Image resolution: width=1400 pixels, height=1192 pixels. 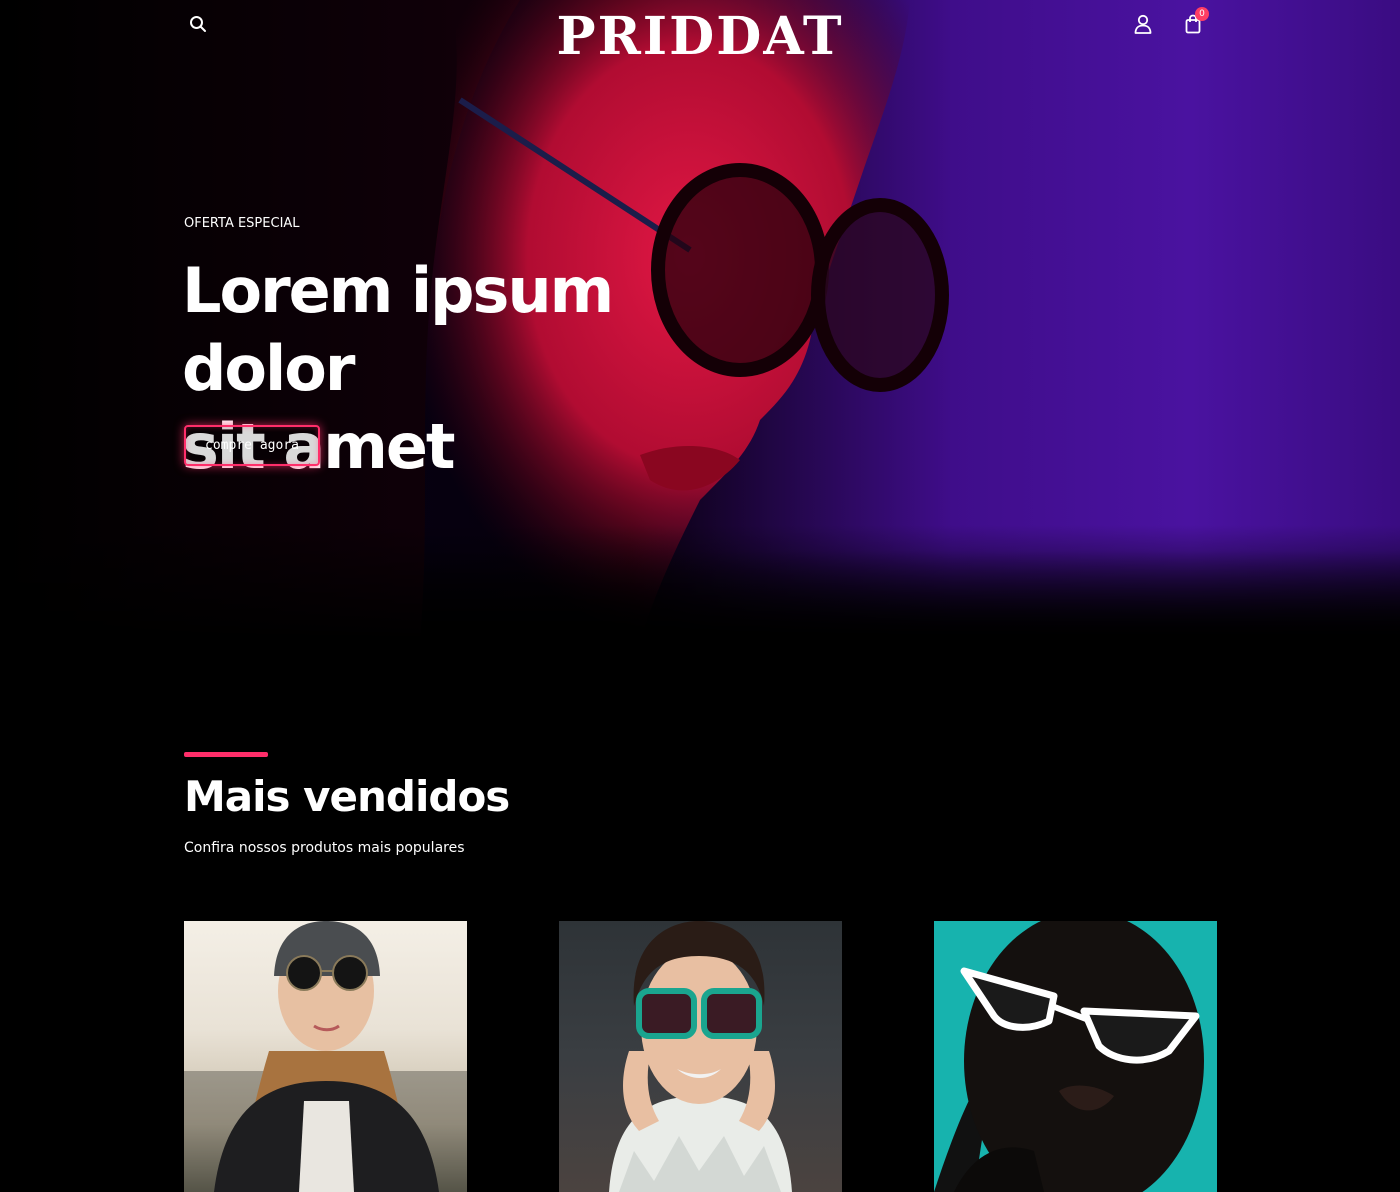 I want to click on product-image-beanie-model, so click(x=325, y=1056).